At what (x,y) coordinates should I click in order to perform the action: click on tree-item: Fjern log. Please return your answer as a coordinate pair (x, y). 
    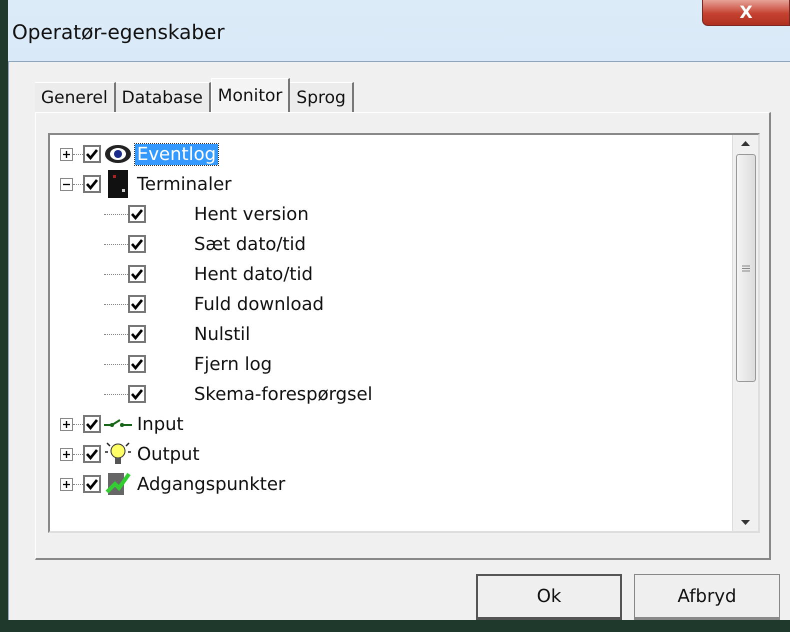
    Looking at the image, I should click on (233, 364).